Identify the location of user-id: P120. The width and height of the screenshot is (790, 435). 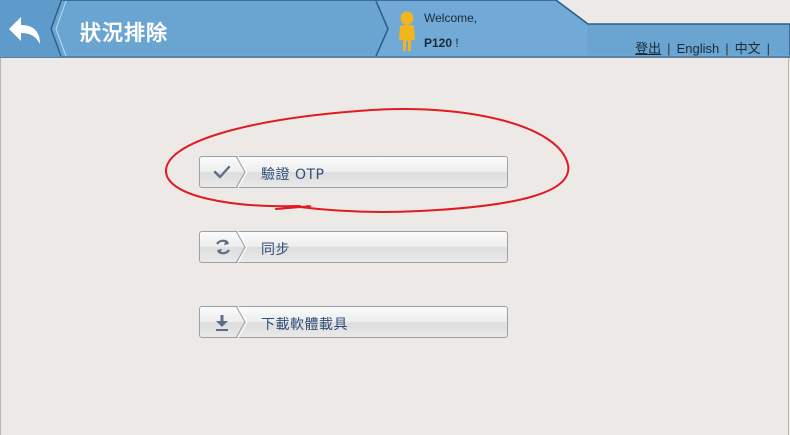
(438, 43).